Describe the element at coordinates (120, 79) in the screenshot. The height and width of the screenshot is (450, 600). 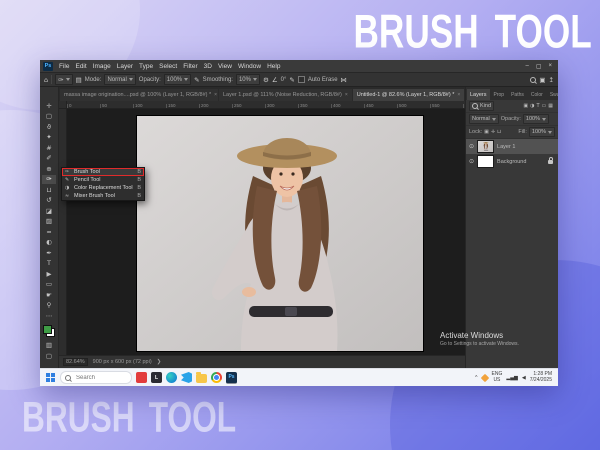
I see `blend-mode-dropdown: Normal` at that location.